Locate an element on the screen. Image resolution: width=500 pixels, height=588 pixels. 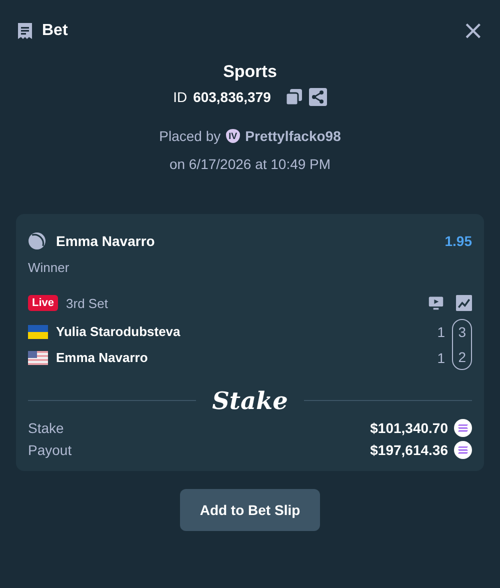
amount-value: $197,614.36 is located at coordinates (409, 450).